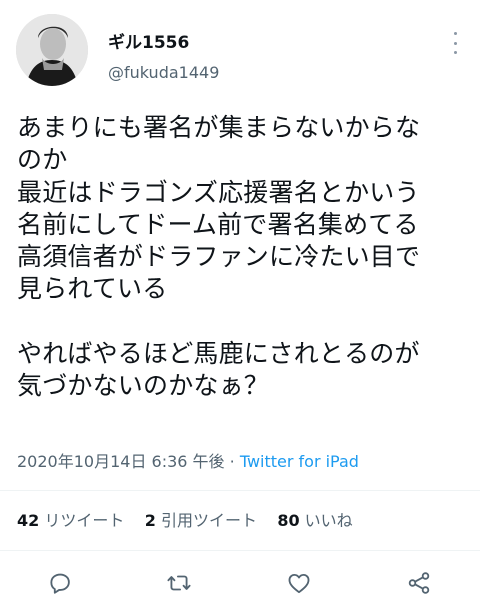 The width and height of the screenshot is (480, 613). I want to click on heart-icon, so click(299, 583).